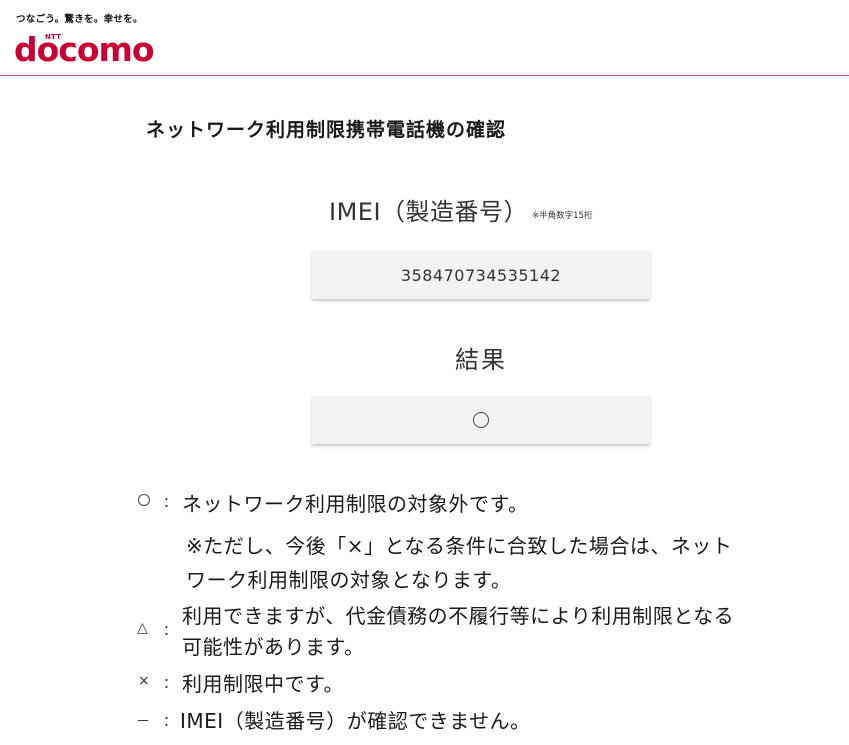 The width and height of the screenshot is (849, 745). What do you see at coordinates (349, 580) in the screenshot?
I see `legend-circle-note-line2: ワーク利用制限の対象となります。` at bounding box center [349, 580].